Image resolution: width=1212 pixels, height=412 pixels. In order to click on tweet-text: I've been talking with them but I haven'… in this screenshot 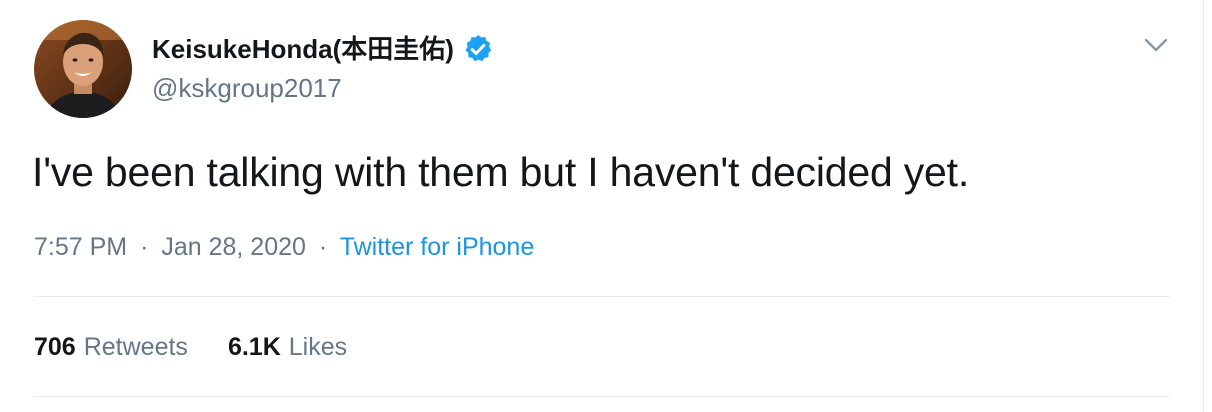, I will do `click(501, 172)`.